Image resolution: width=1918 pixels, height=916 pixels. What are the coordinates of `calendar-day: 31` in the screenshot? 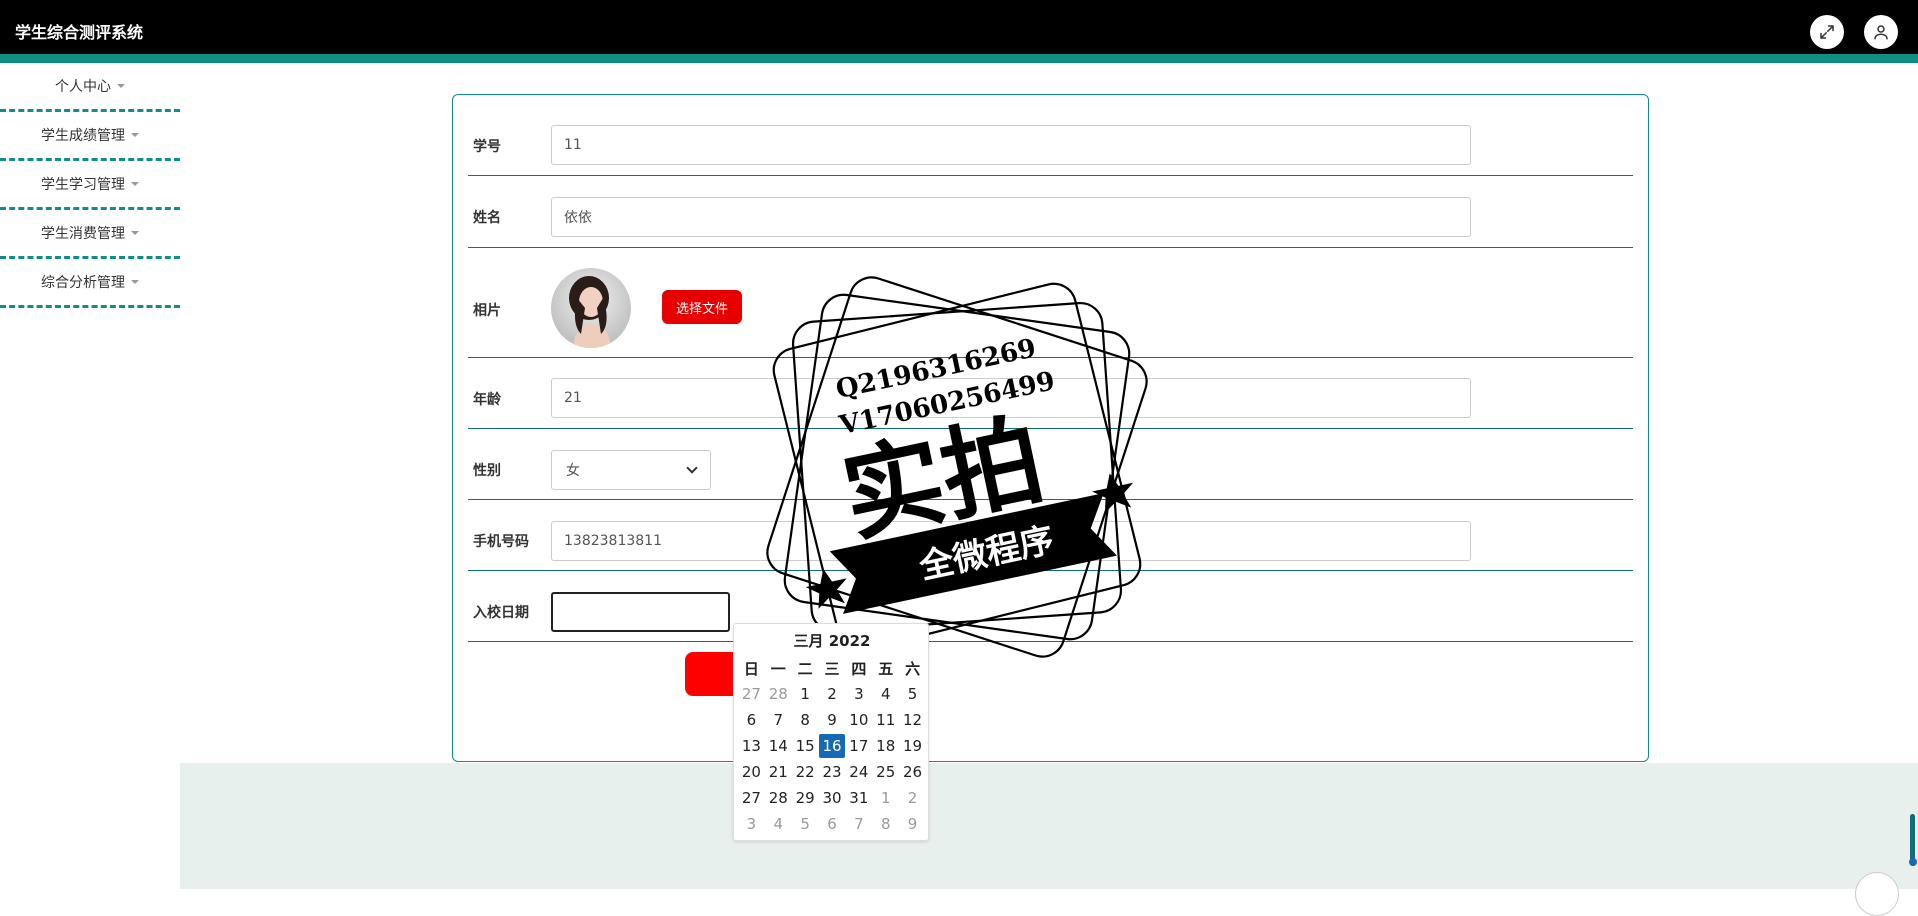 It's located at (858, 798).